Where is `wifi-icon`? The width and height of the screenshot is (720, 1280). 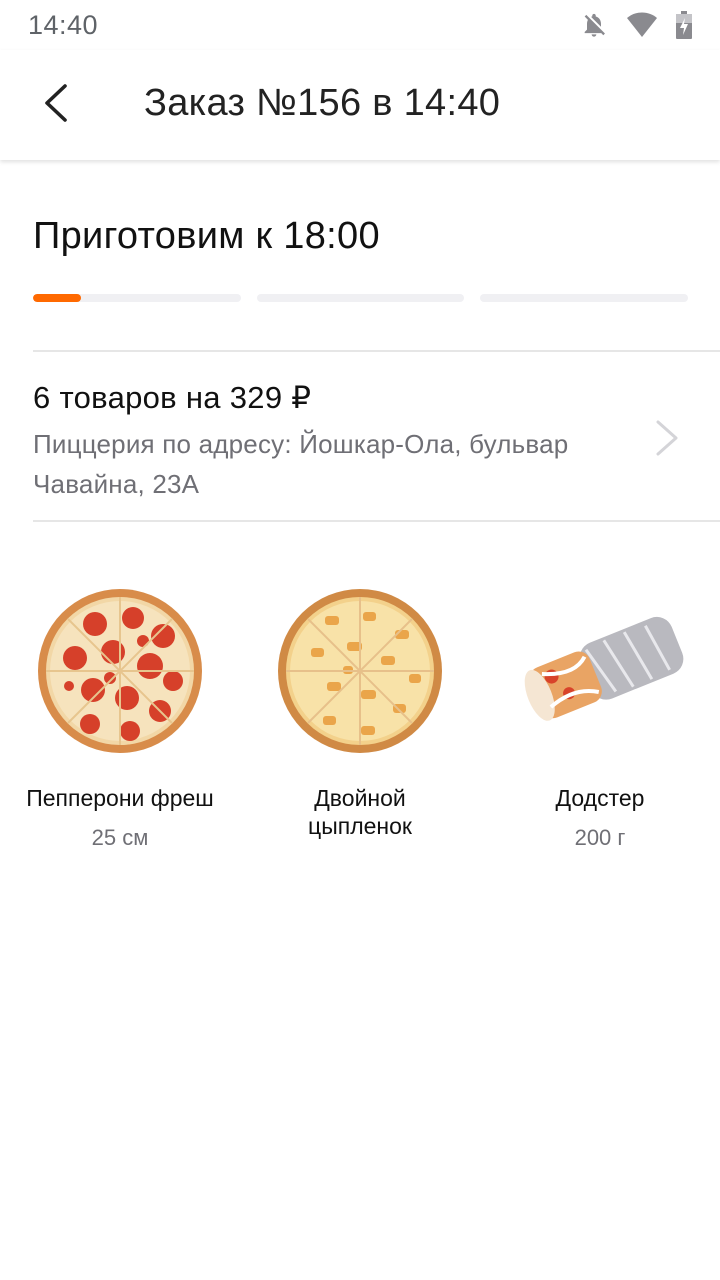 wifi-icon is located at coordinates (642, 25).